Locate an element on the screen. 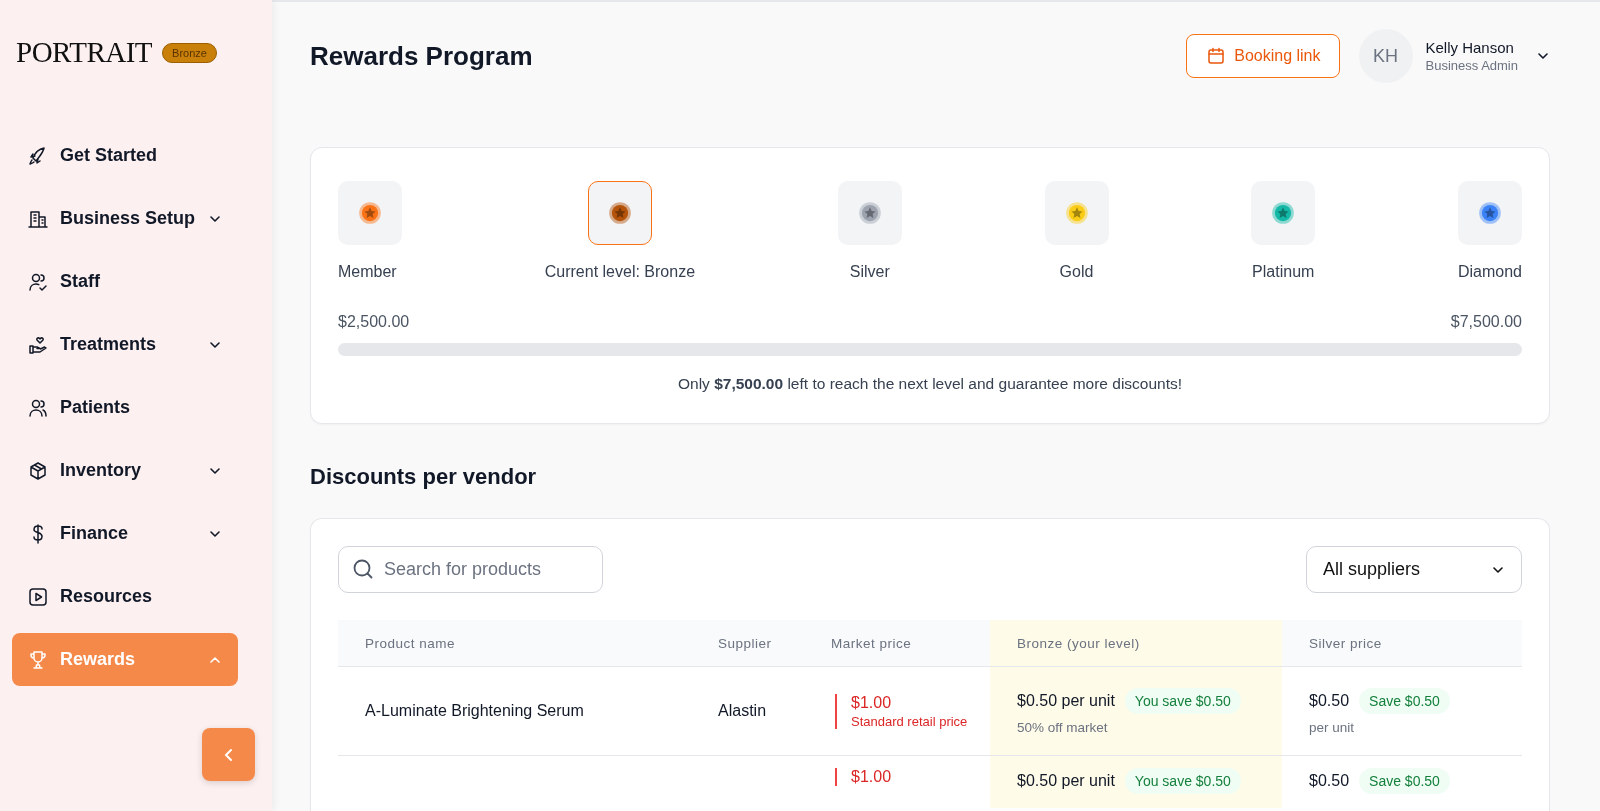  user-avatar: KH is located at coordinates (1385, 56).